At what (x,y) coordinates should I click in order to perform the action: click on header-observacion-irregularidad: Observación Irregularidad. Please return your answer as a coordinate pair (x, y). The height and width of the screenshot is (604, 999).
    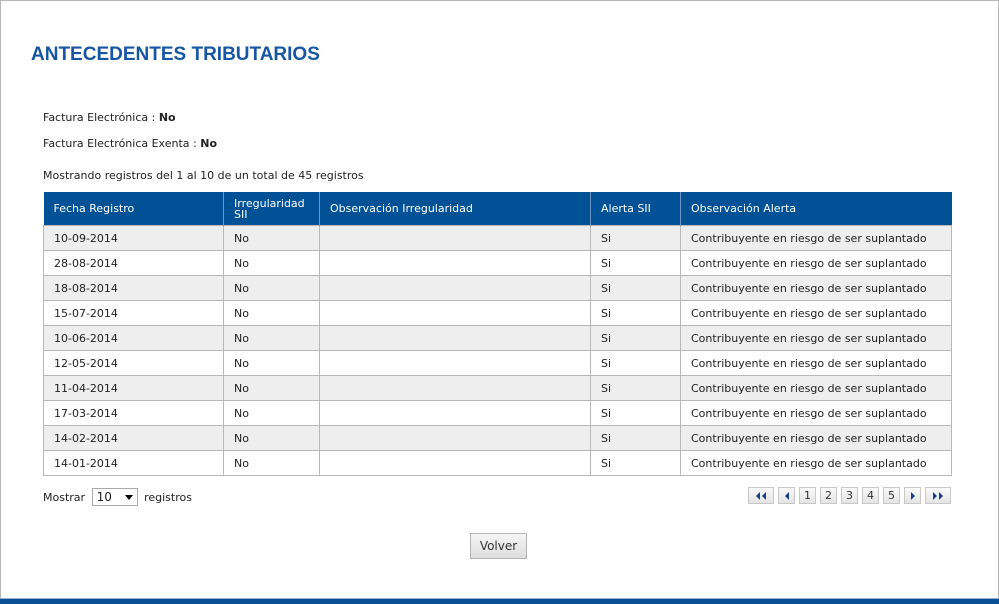
    Looking at the image, I should click on (455, 209).